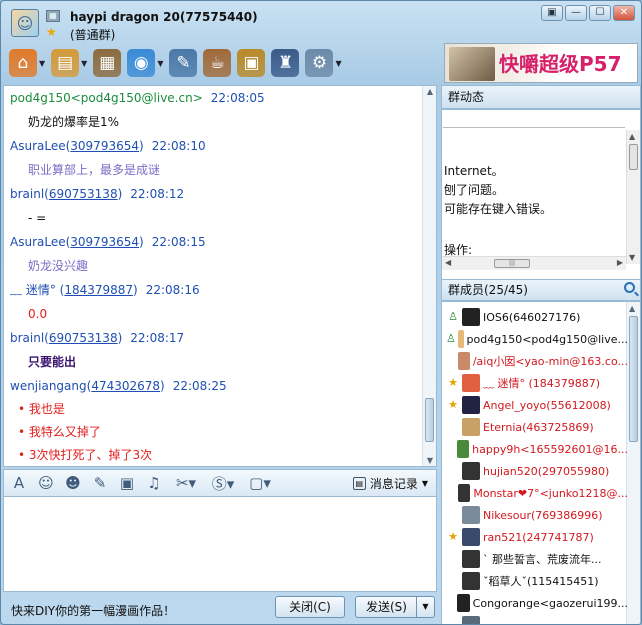 The height and width of the screenshot is (625, 642). What do you see at coordinates (127, 483) in the screenshot?
I see `image-icon: ▣` at bounding box center [127, 483].